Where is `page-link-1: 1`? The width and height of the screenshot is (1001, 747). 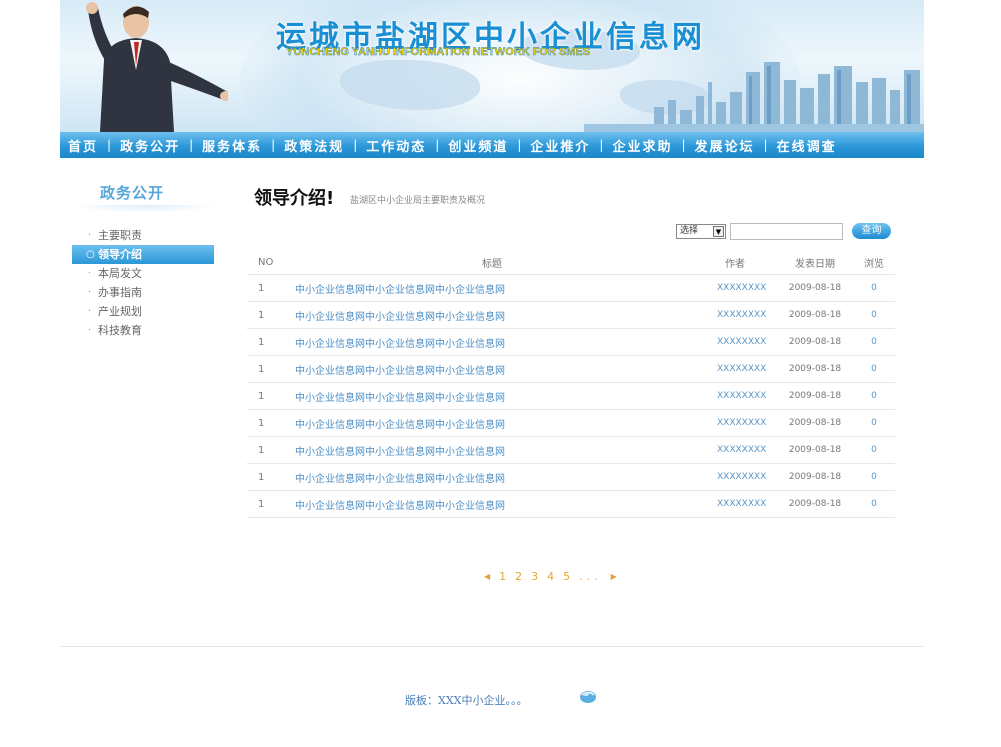
page-link-1: 1 is located at coordinates (502, 576).